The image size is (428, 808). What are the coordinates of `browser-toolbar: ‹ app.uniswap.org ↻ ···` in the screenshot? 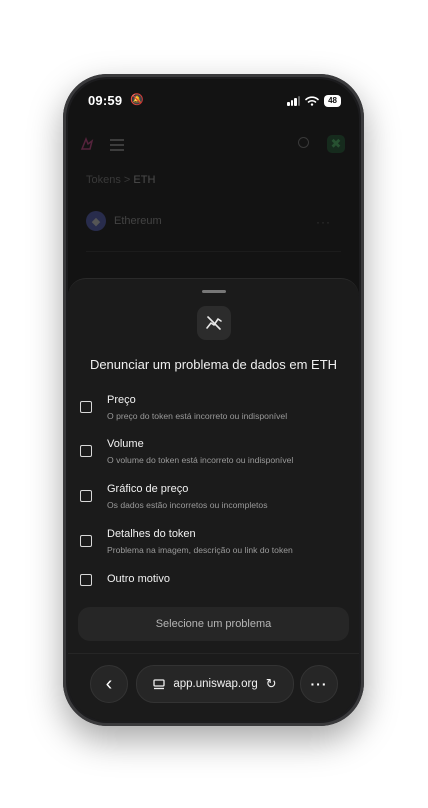 It's located at (213, 687).